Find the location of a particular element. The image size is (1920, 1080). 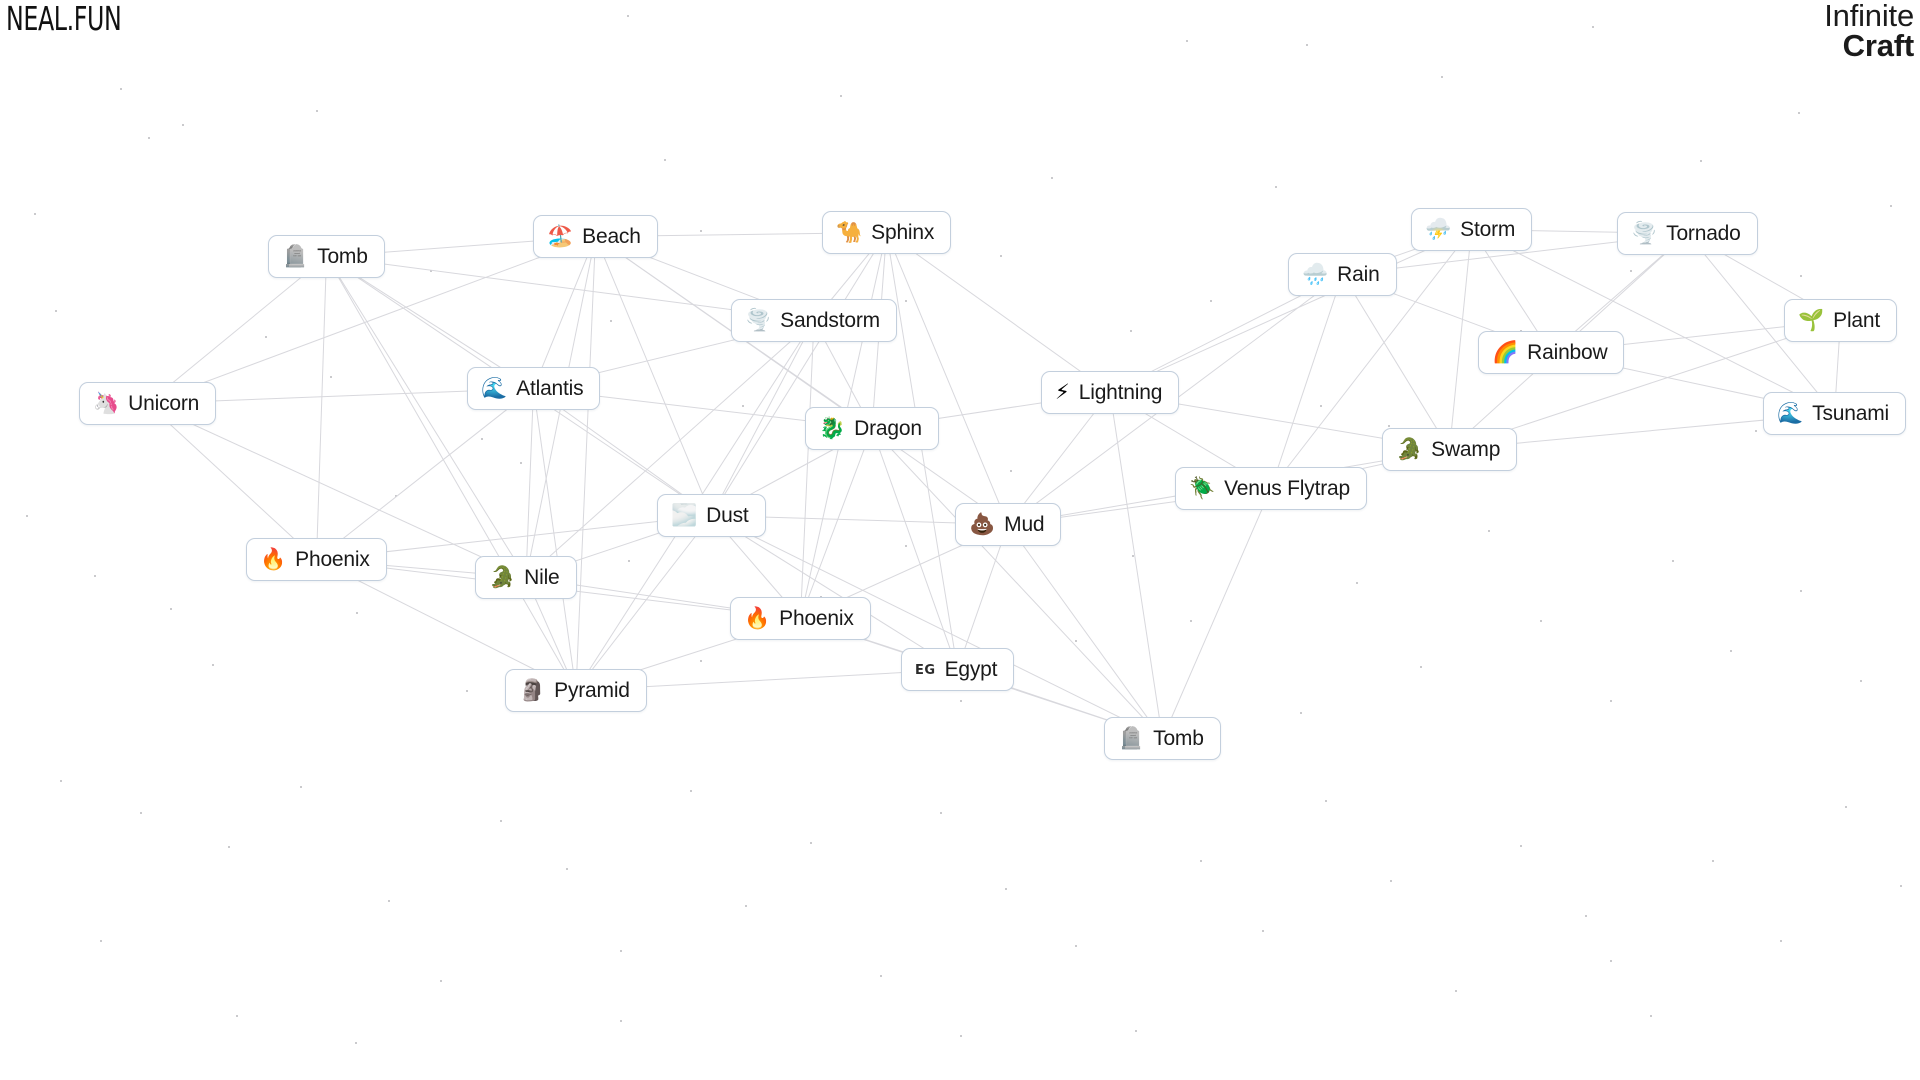

element-node-phoenix-mid: 🔥 Phoenix is located at coordinates (800, 618).